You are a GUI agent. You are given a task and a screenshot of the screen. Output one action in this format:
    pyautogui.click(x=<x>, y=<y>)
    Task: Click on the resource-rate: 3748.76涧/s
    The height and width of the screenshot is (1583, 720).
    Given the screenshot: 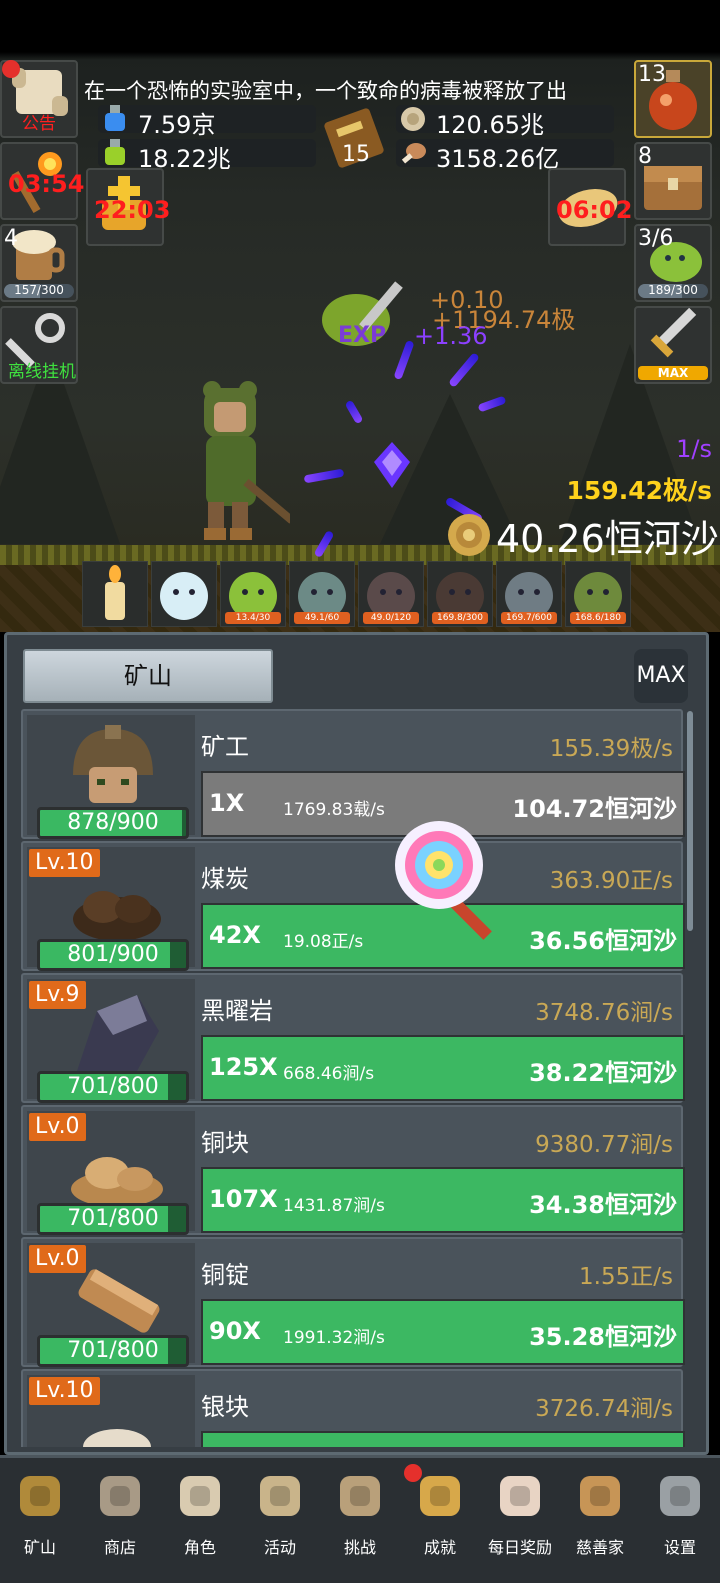 What is the action you would take?
    pyautogui.click(x=604, y=1013)
    